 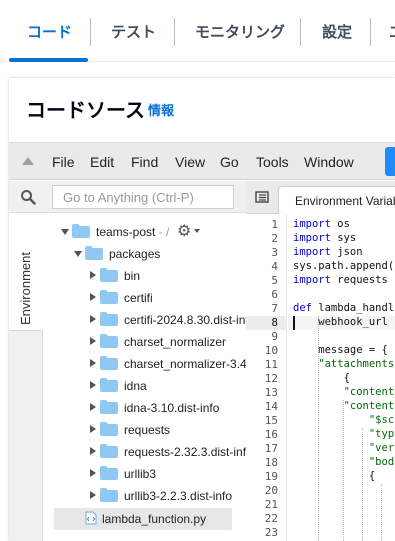 I want to click on tree-item-folder: certifi, so click(x=158, y=298).